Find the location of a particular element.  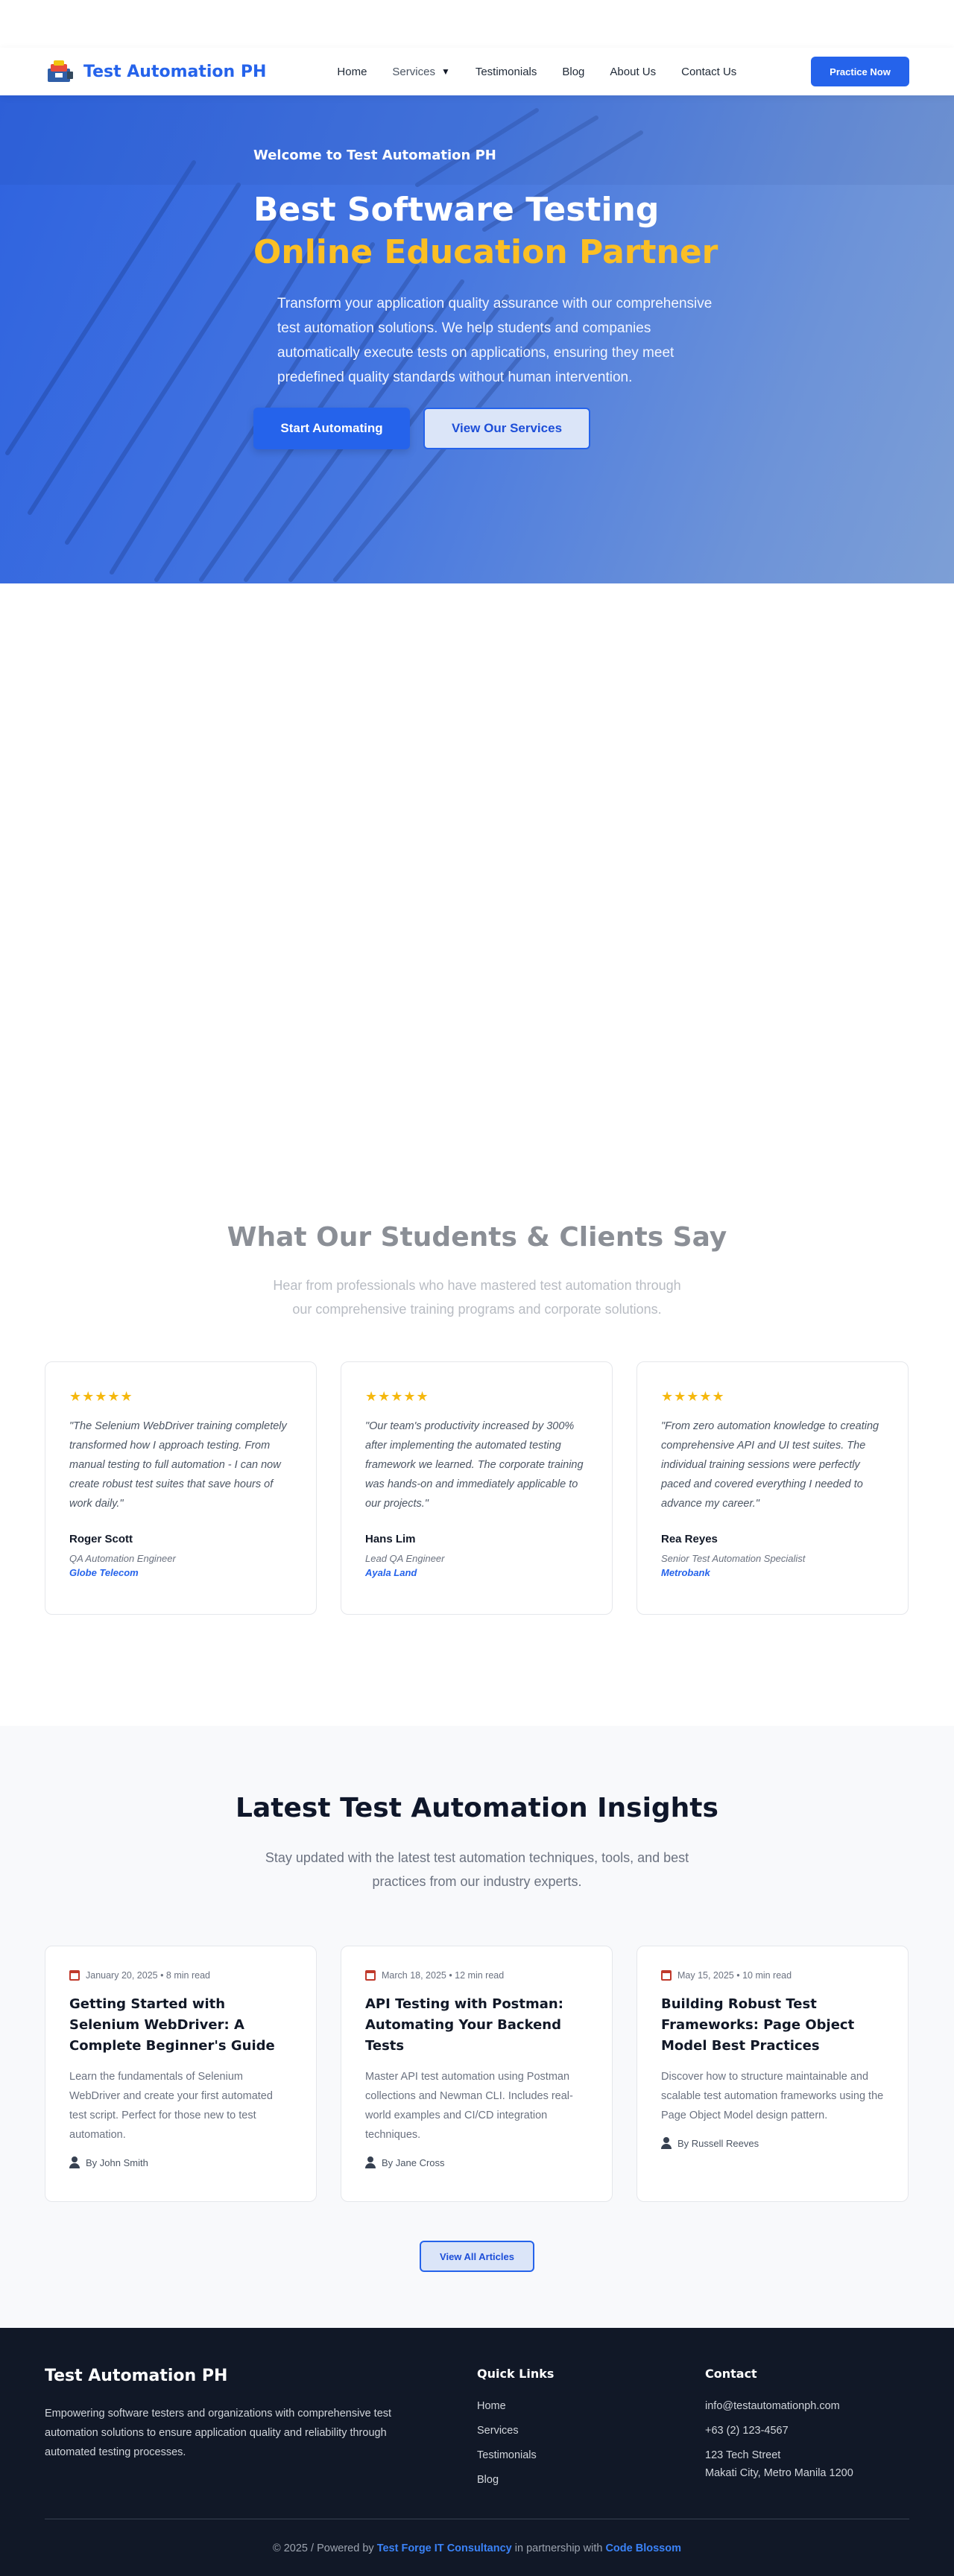

footer-brand: Test Automation PH is located at coordinates (136, 2376).